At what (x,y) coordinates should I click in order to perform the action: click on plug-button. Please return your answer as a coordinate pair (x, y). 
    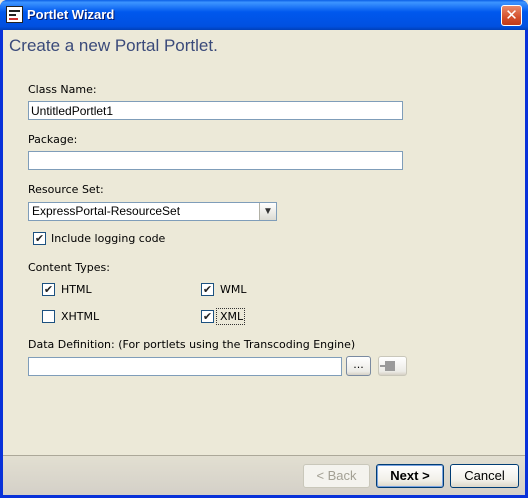
    Looking at the image, I should click on (392, 366).